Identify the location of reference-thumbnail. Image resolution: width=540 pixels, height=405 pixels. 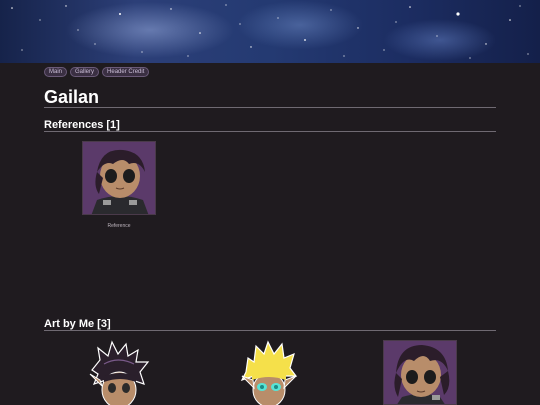
(119, 178).